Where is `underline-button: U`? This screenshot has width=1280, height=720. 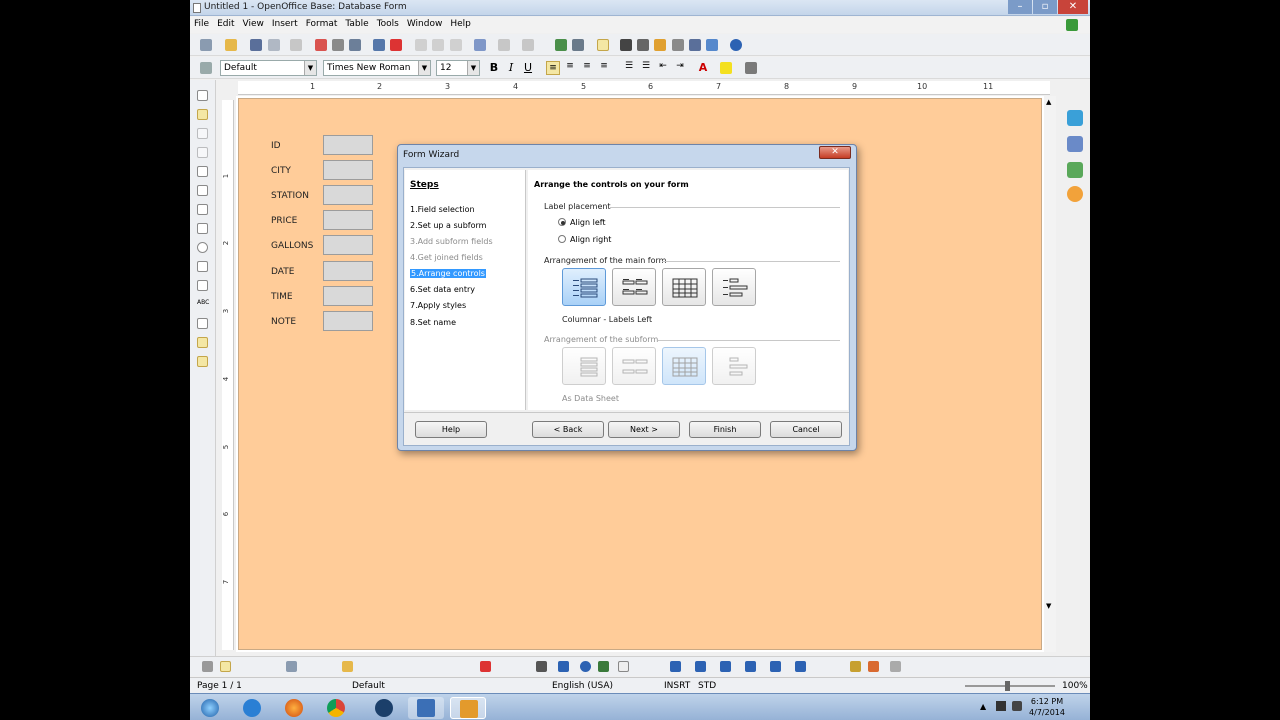
underline-button: U is located at coordinates (528, 67).